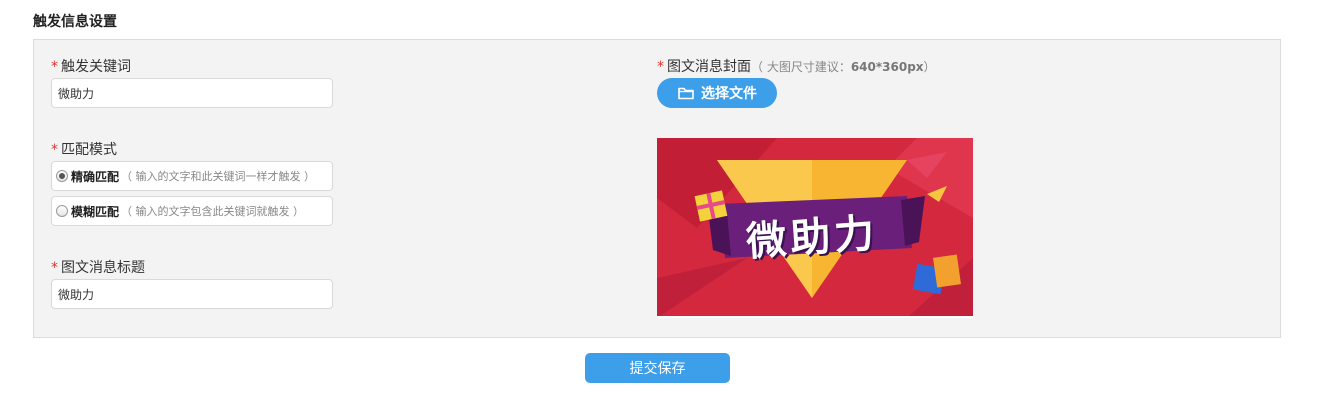 The height and width of the screenshot is (403, 1318). What do you see at coordinates (103, 268) in the screenshot?
I see `message-title-label-text: 图文消息标题` at bounding box center [103, 268].